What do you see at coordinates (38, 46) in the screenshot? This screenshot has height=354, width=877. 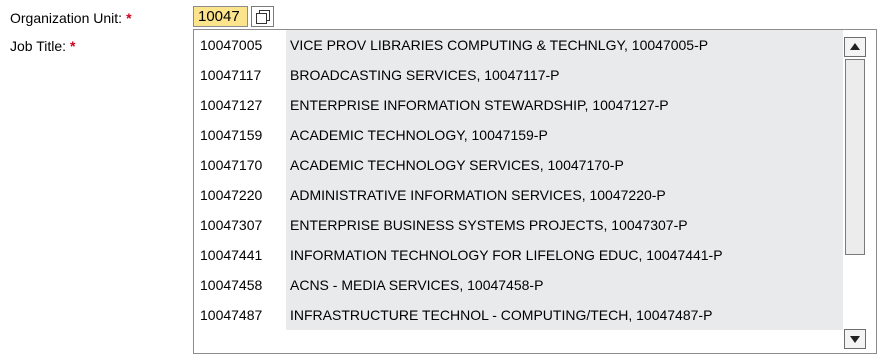 I see `job-title-label: Job Title:` at bounding box center [38, 46].